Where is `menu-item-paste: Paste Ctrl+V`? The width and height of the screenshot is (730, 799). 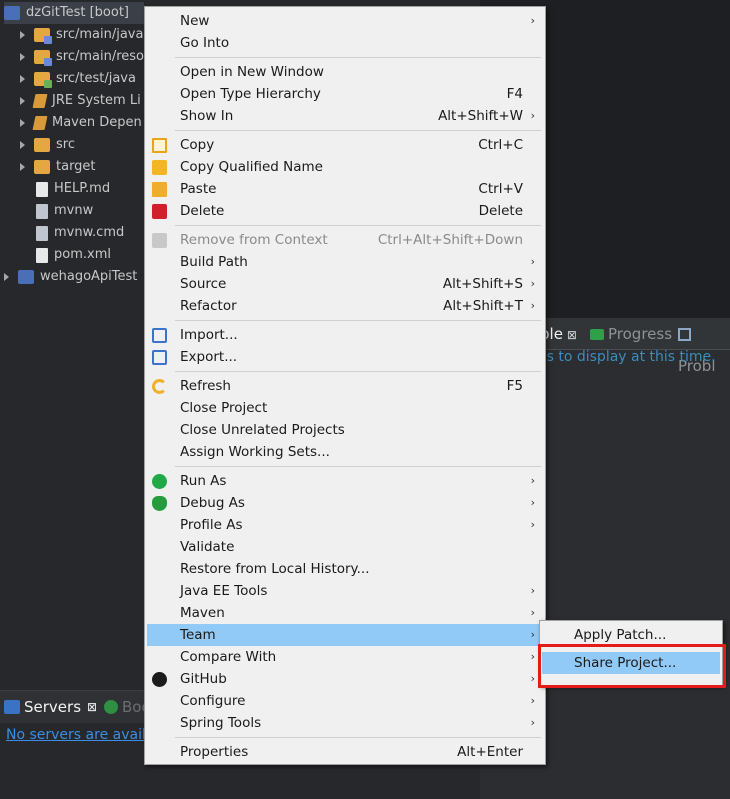 menu-item-paste: Paste Ctrl+V is located at coordinates (345, 189).